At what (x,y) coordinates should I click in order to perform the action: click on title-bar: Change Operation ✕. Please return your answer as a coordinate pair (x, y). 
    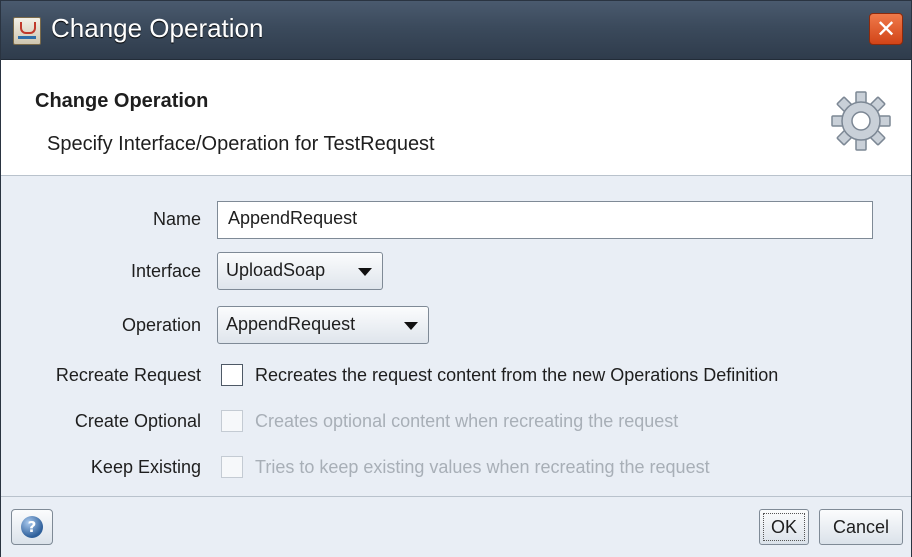
    Looking at the image, I should click on (456, 30).